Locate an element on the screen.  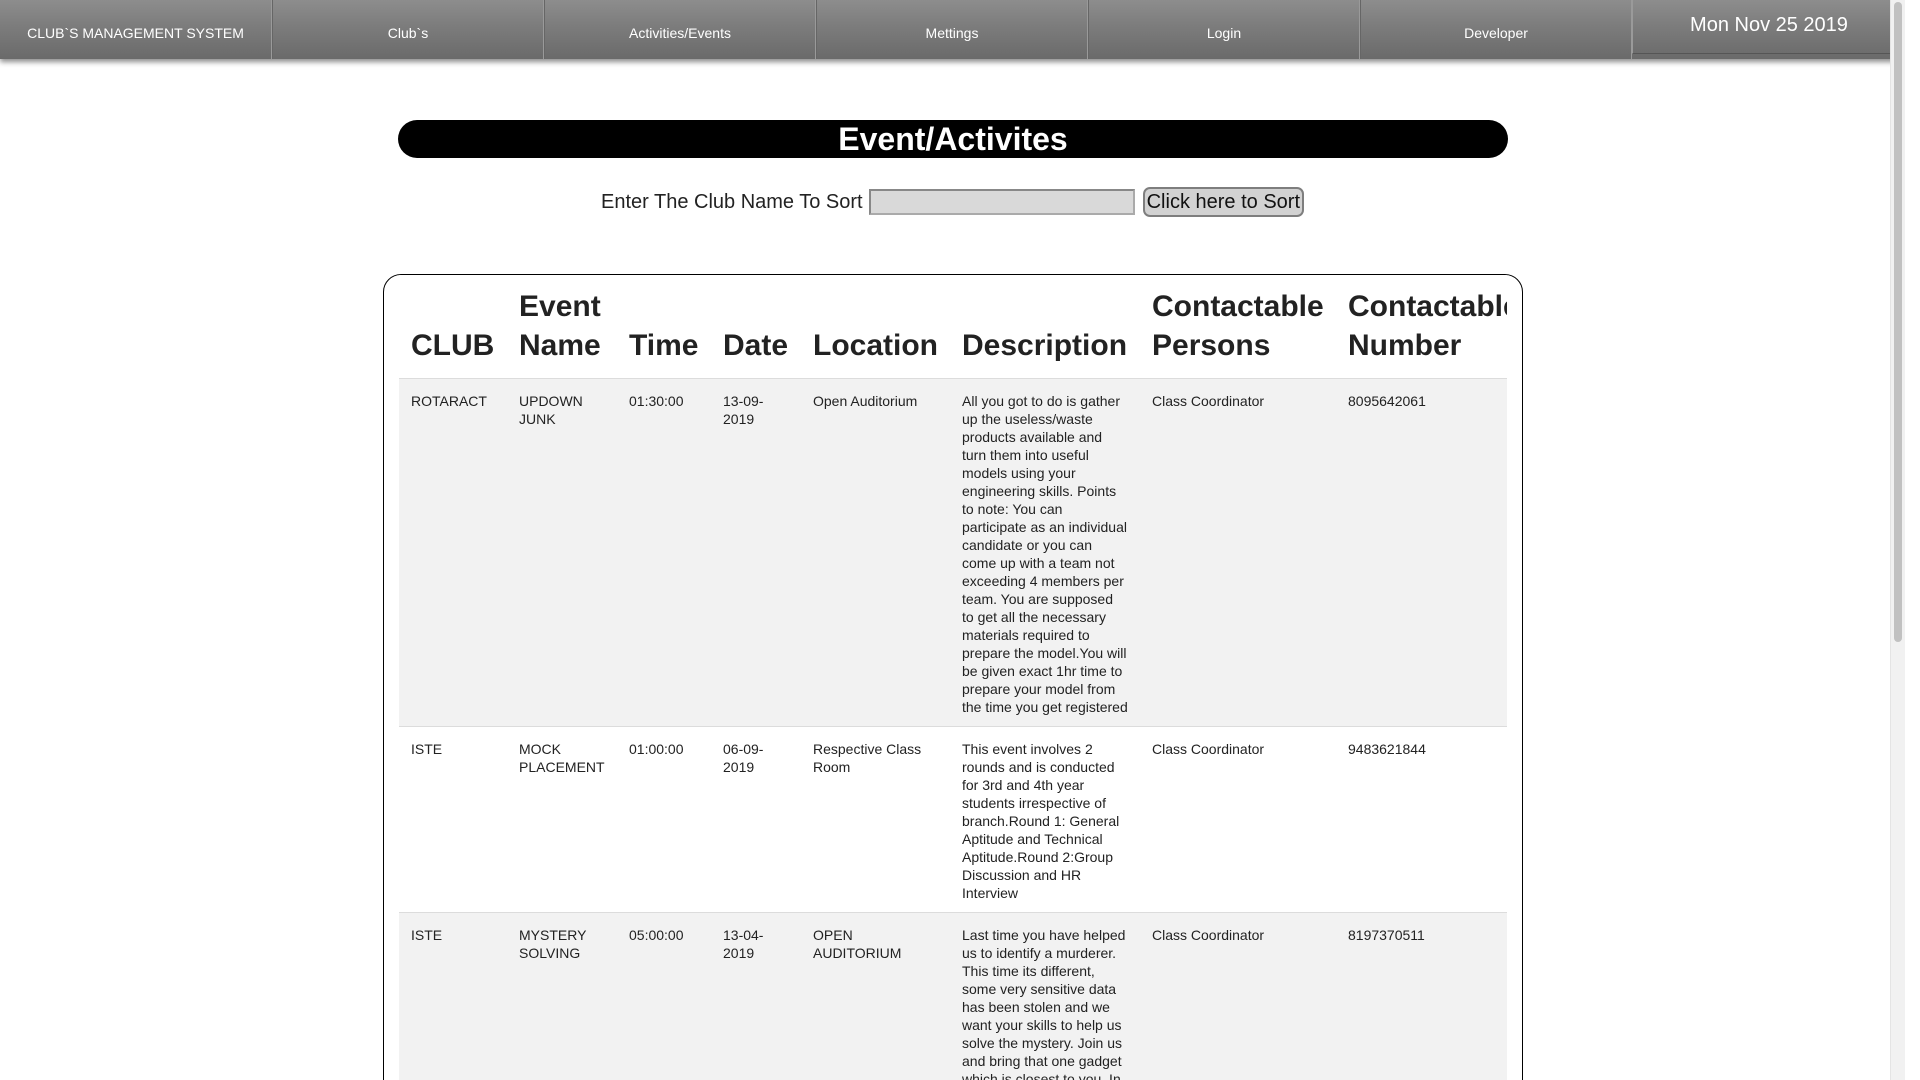
current-date: Mon Nov 25 2019 is located at coordinates (1768, 27).